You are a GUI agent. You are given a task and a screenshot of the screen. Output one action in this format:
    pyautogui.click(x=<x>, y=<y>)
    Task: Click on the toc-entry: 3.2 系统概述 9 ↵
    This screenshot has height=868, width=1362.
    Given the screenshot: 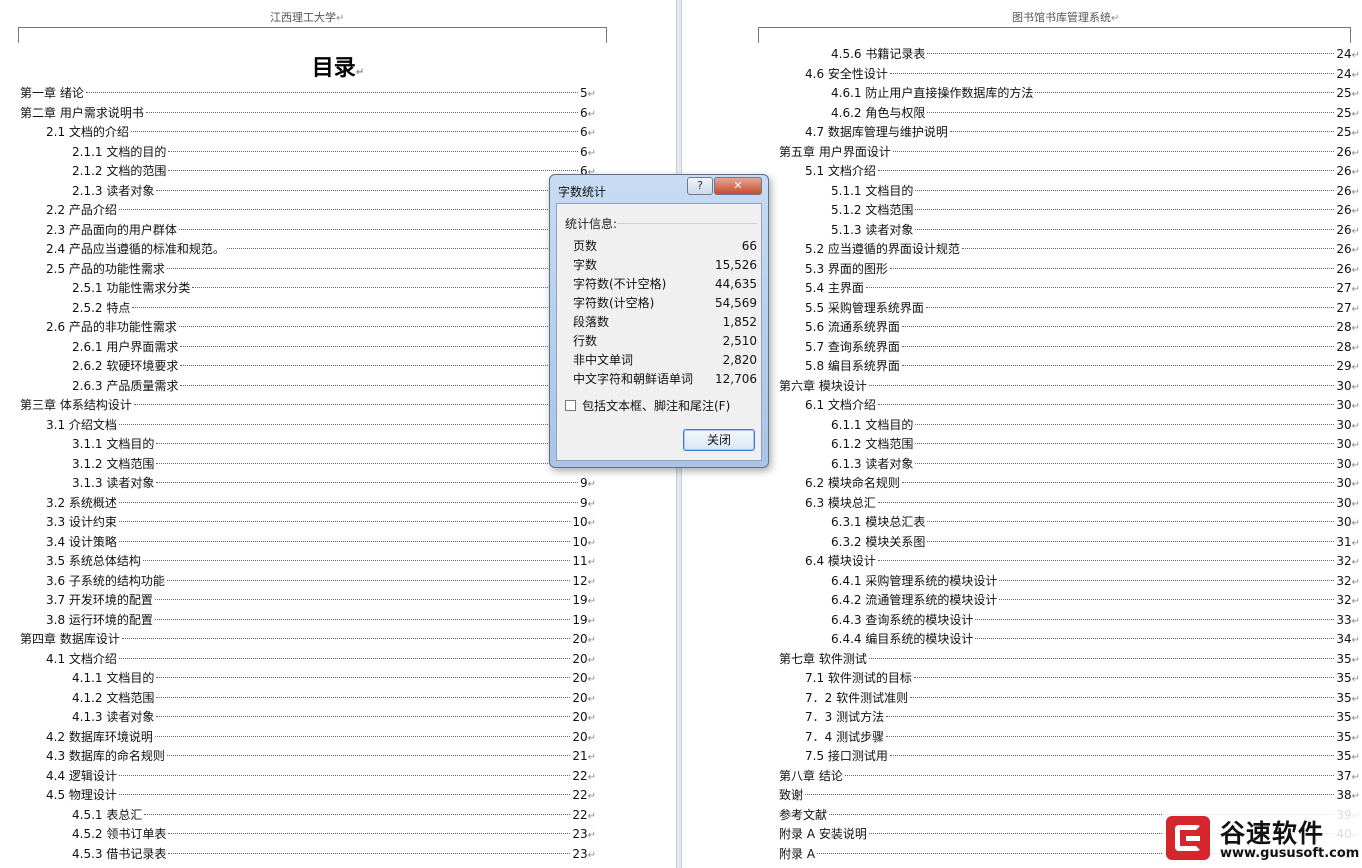 What is the action you would take?
    pyautogui.click(x=321, y=503)
    